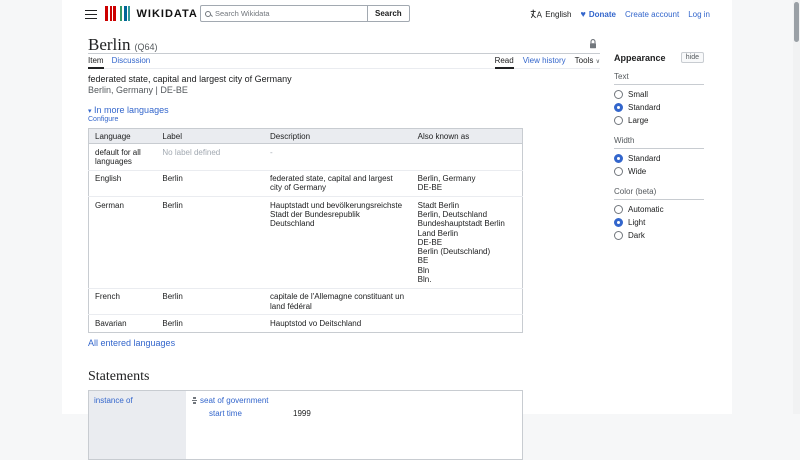  What do you see at coordinates (119, 376) in the screenshot?
I see `statements-heading: Statements` at bounding box center [119, 376].